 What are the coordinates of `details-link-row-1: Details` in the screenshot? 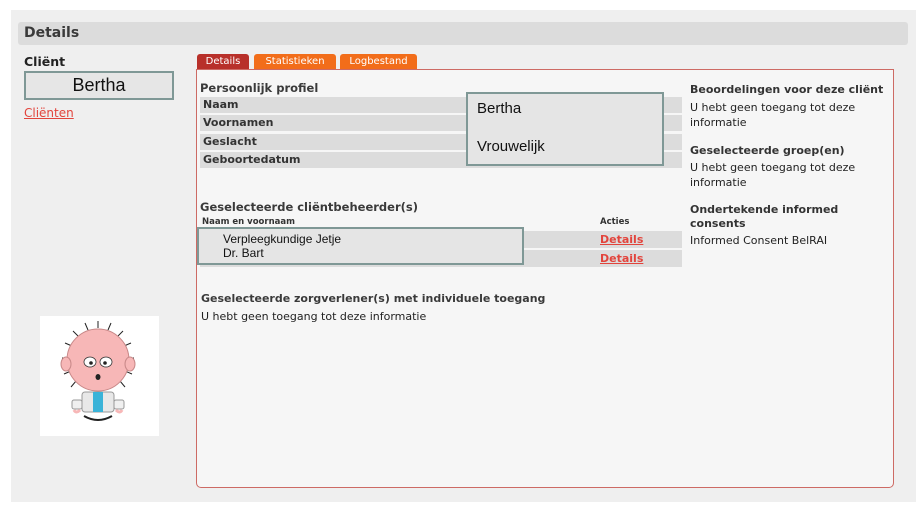 It's located at (621, 239).